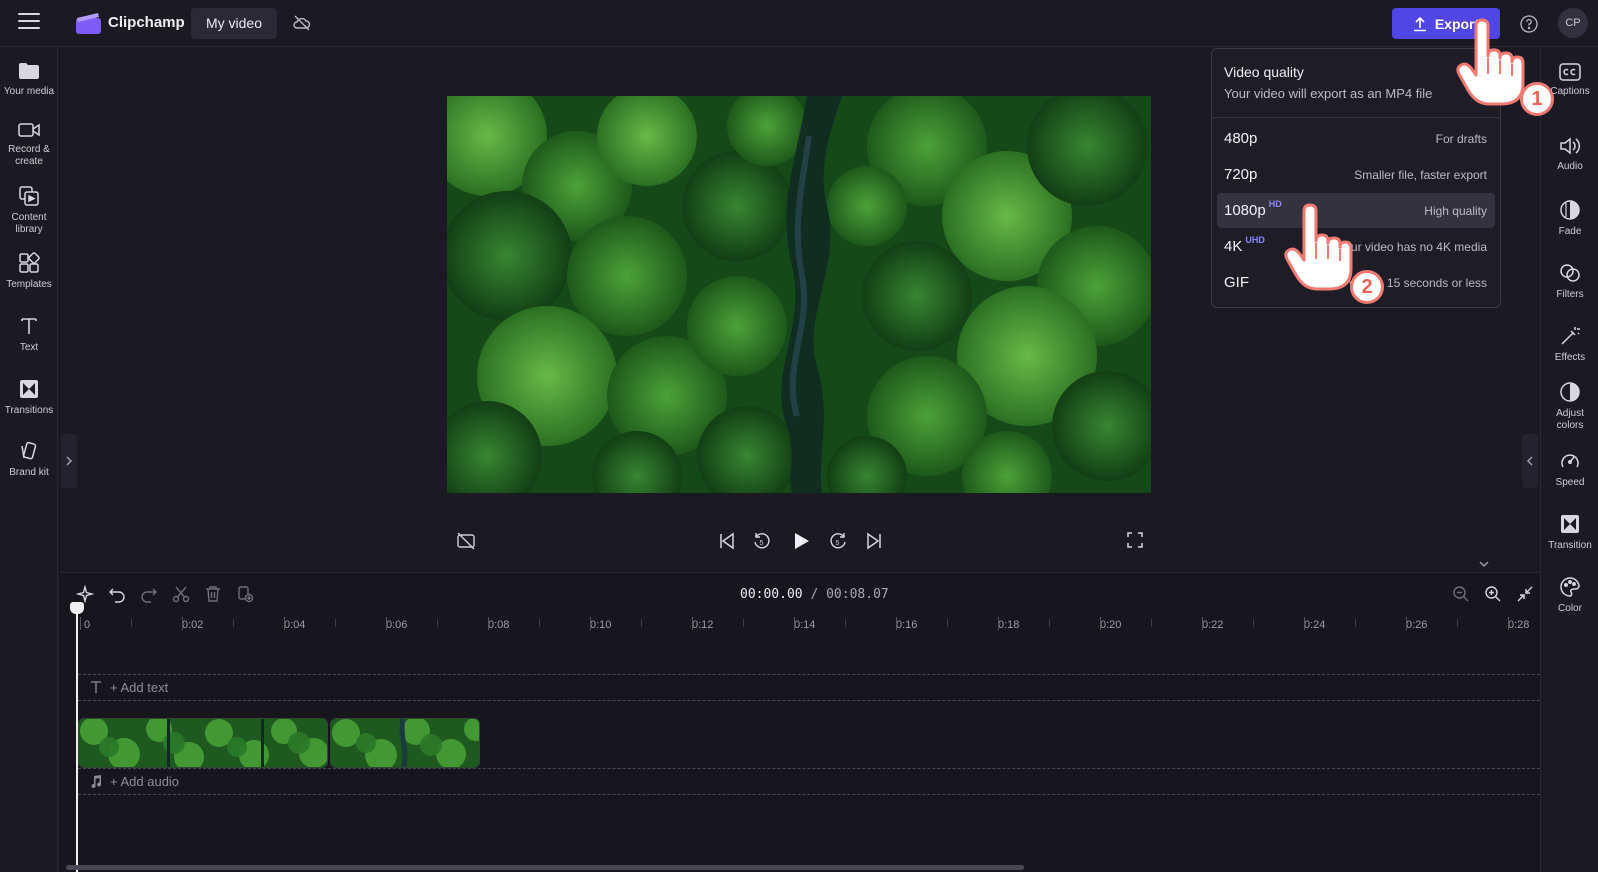 The image size is (1598, 872). I want to click on sidebar-item-label: Text, so click(29, 347).